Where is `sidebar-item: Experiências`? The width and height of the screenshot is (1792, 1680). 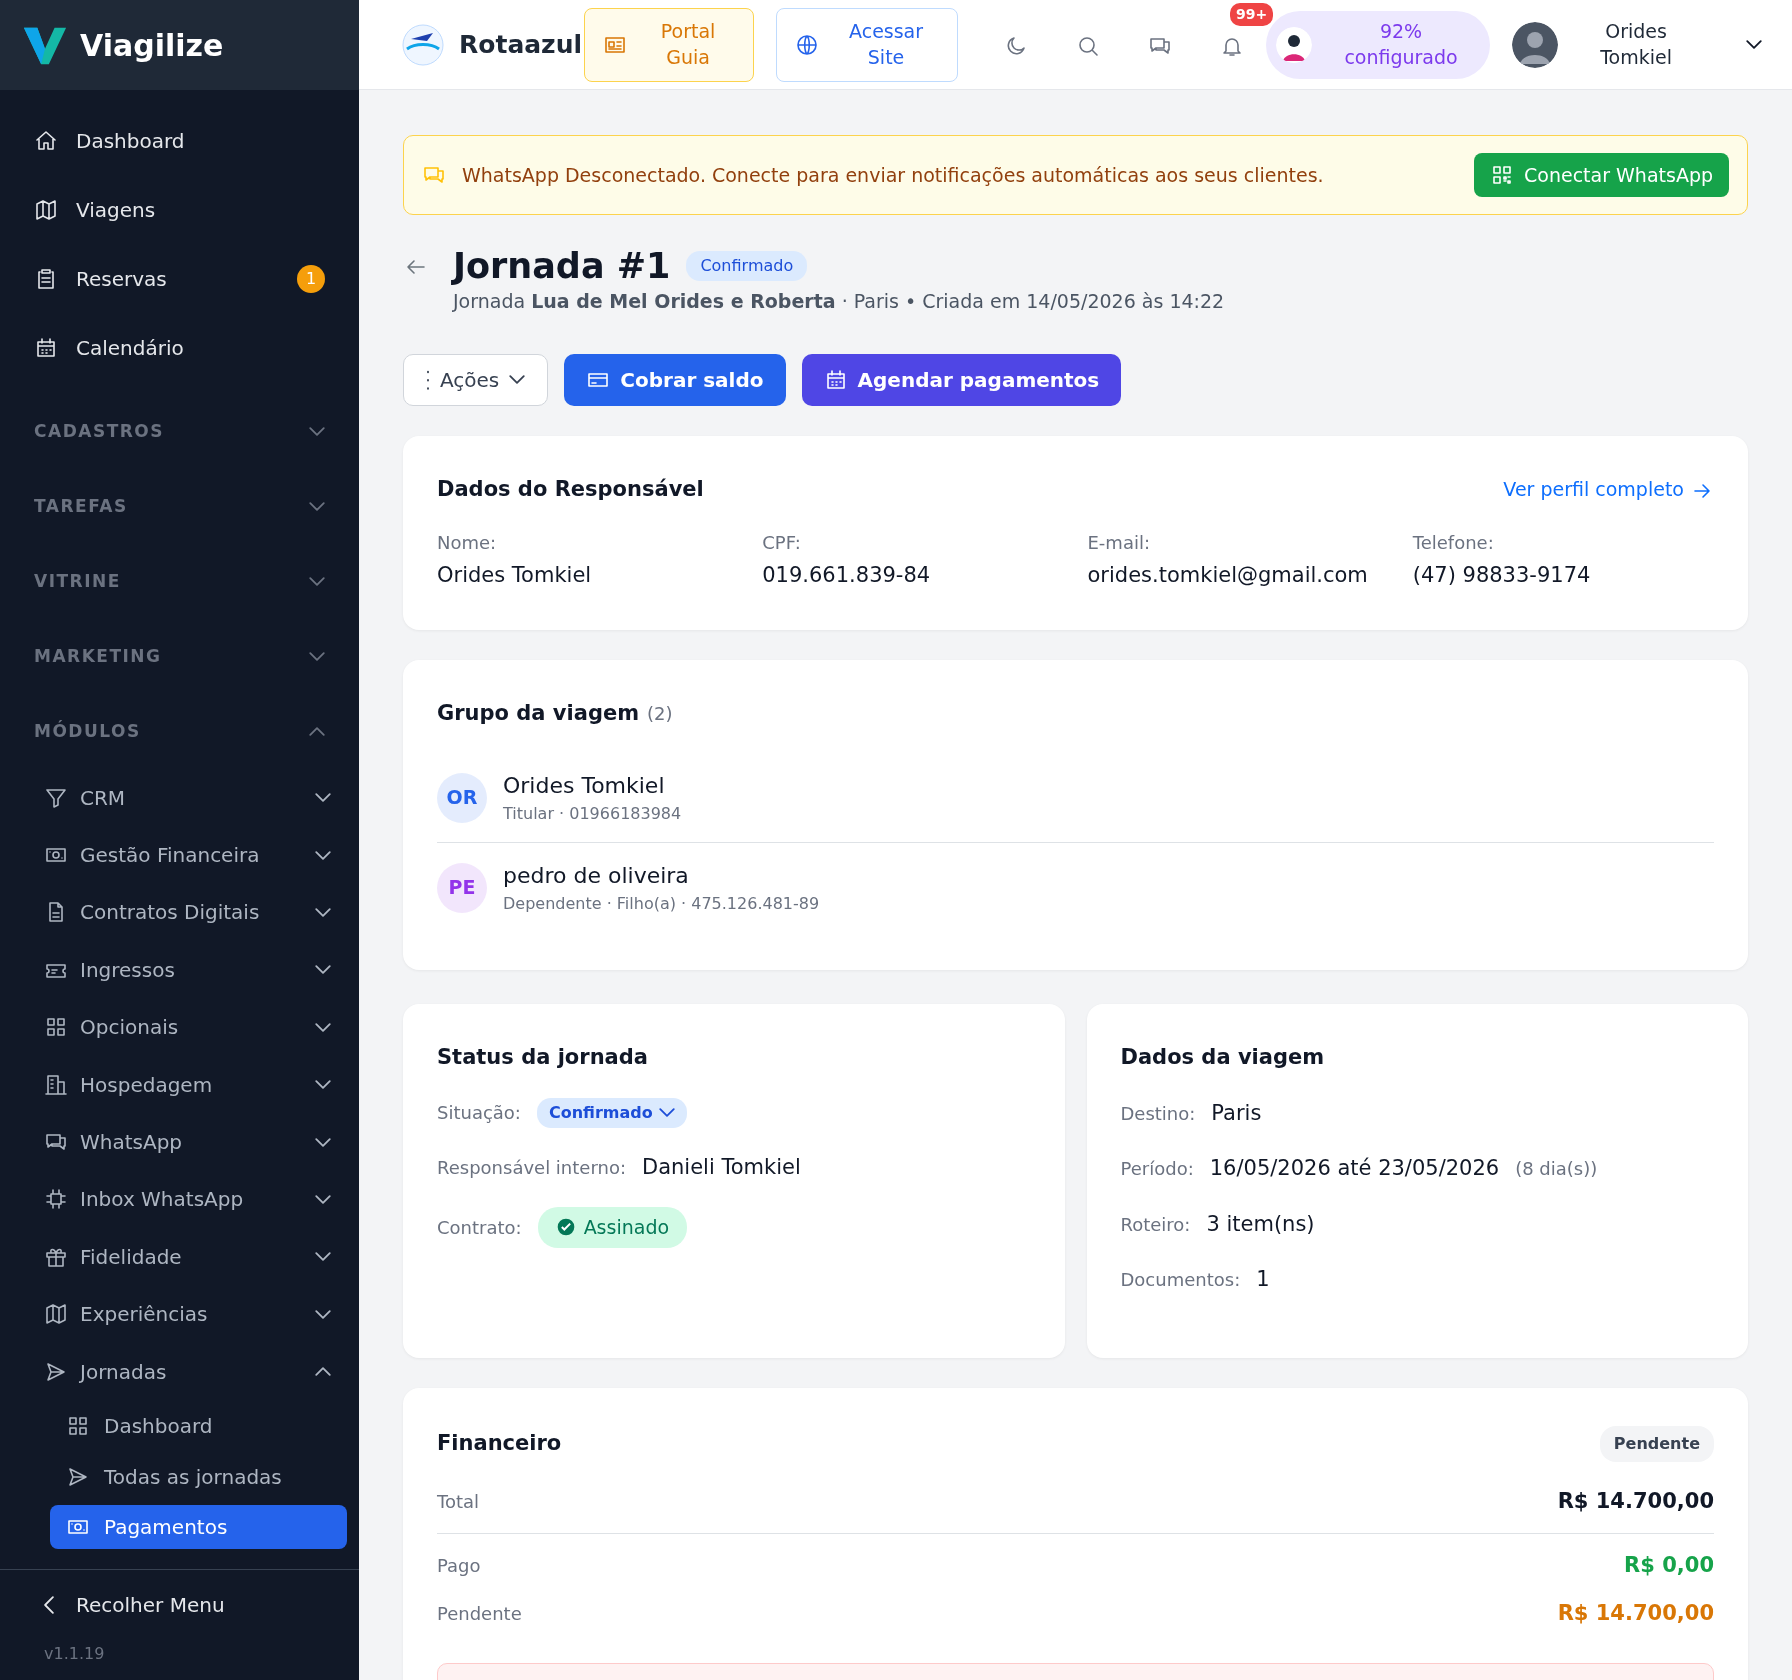
sidebar-item: Experiências is located at coordinates (179, 1314).